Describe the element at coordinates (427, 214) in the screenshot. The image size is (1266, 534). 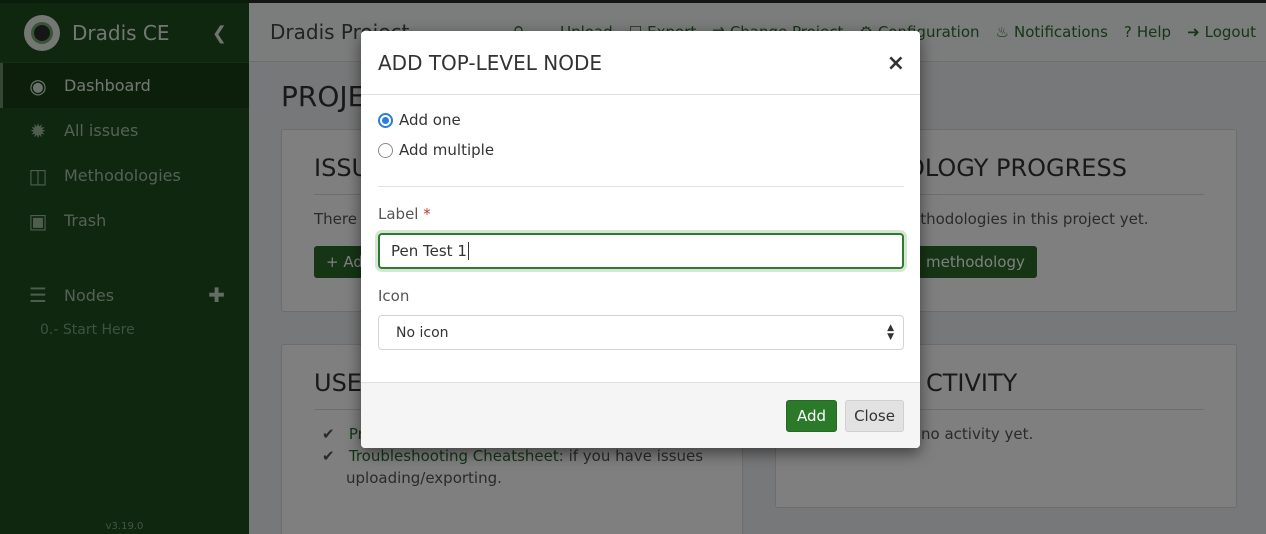
I see `required-marker: *` at that location.